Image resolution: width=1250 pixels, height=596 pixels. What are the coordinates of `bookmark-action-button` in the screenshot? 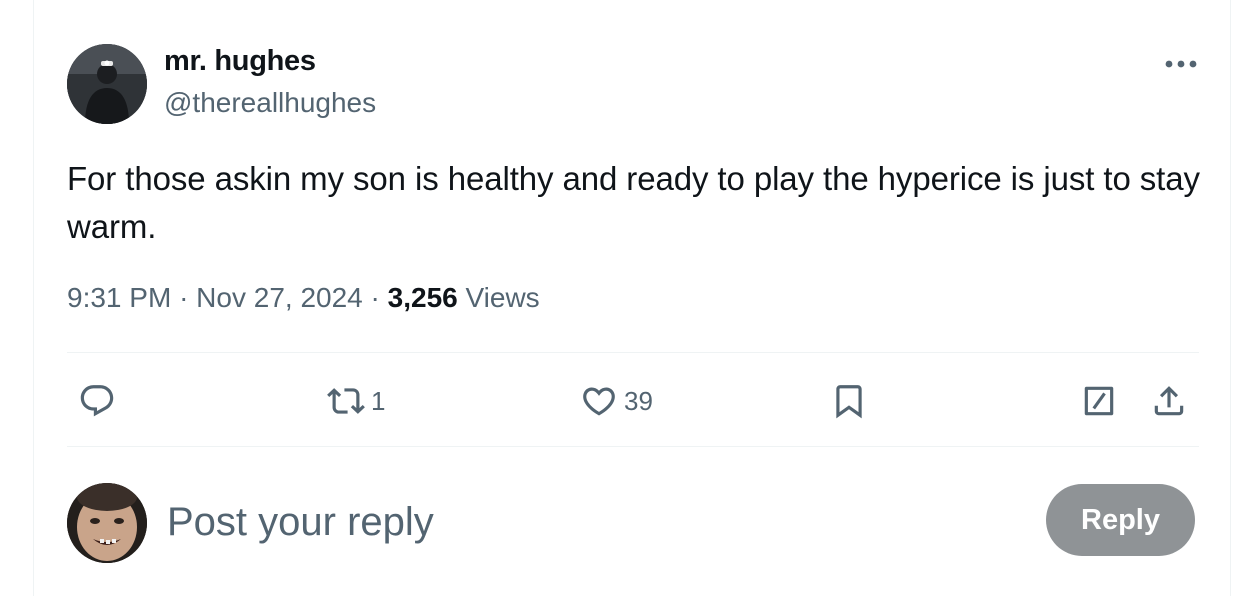 It's located at (849, 401).